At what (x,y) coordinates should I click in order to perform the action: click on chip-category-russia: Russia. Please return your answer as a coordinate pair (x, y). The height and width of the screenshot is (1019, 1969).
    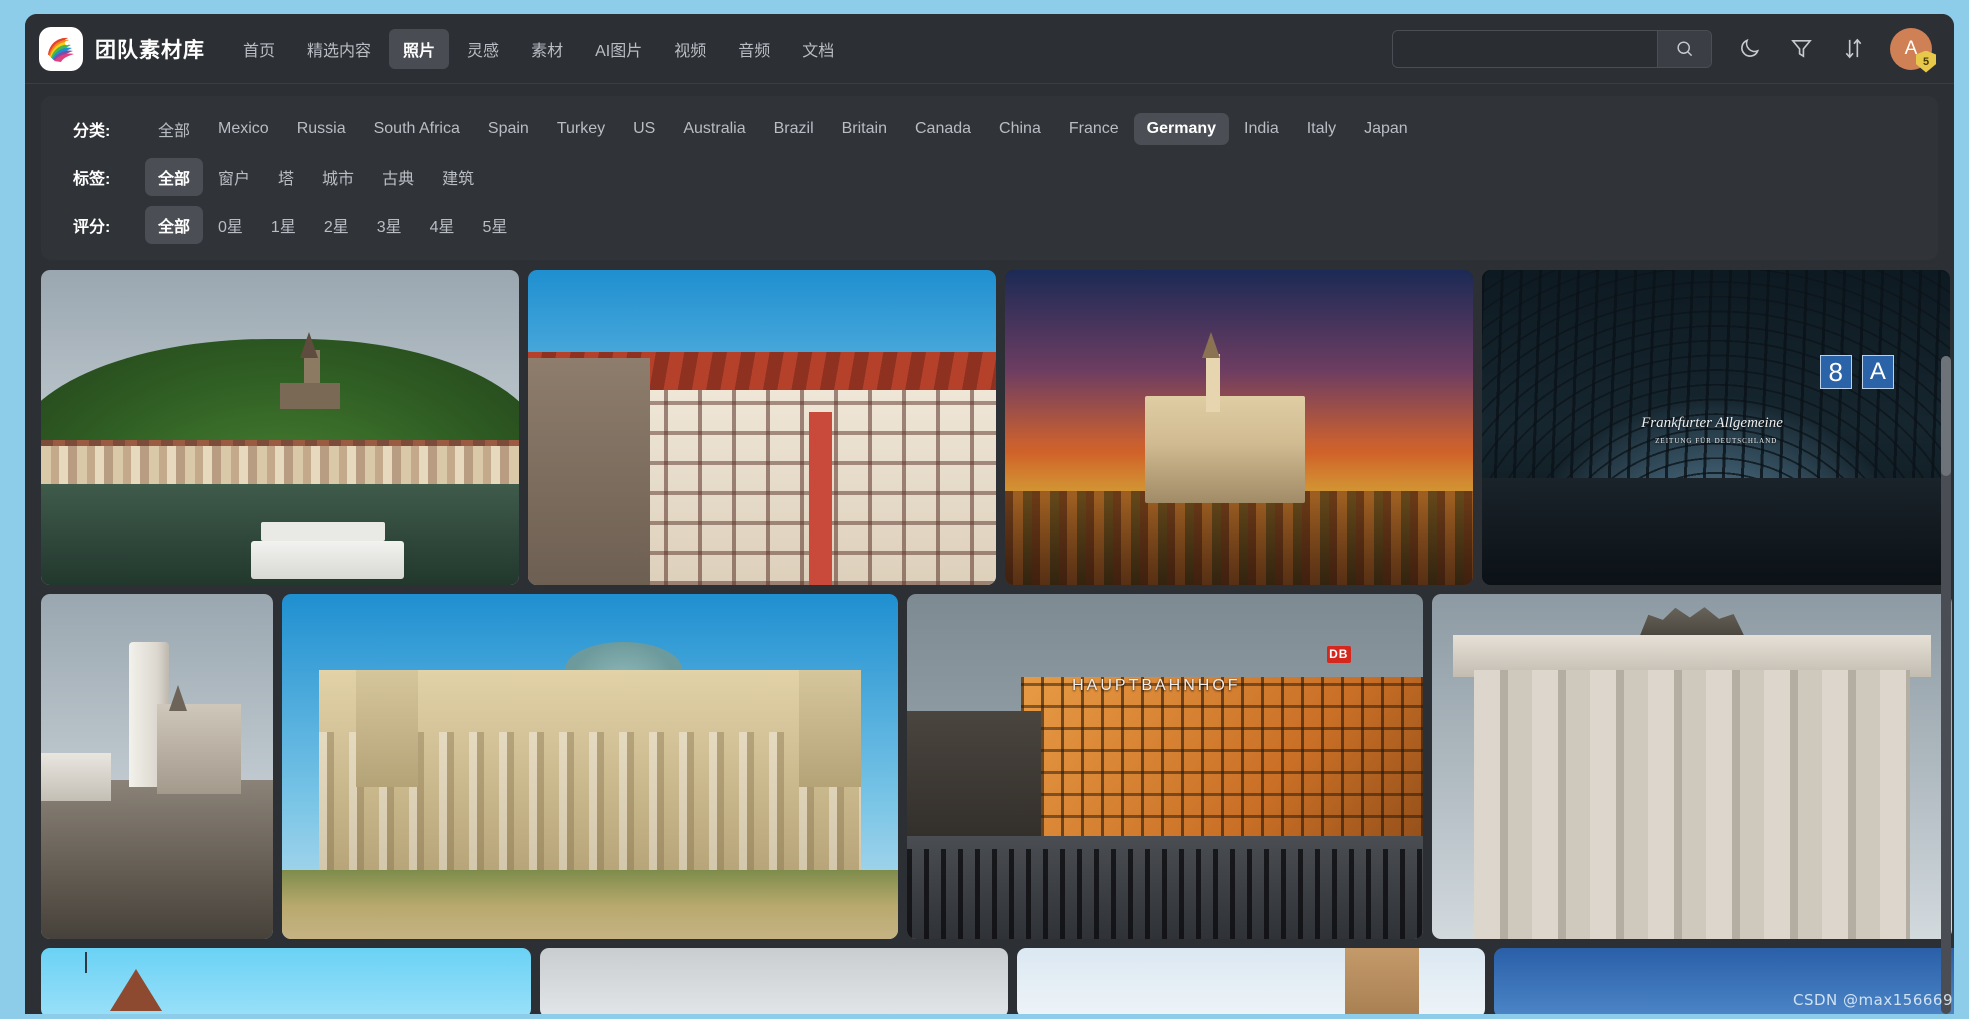
    Looking at the image, I should click on (321, 129).